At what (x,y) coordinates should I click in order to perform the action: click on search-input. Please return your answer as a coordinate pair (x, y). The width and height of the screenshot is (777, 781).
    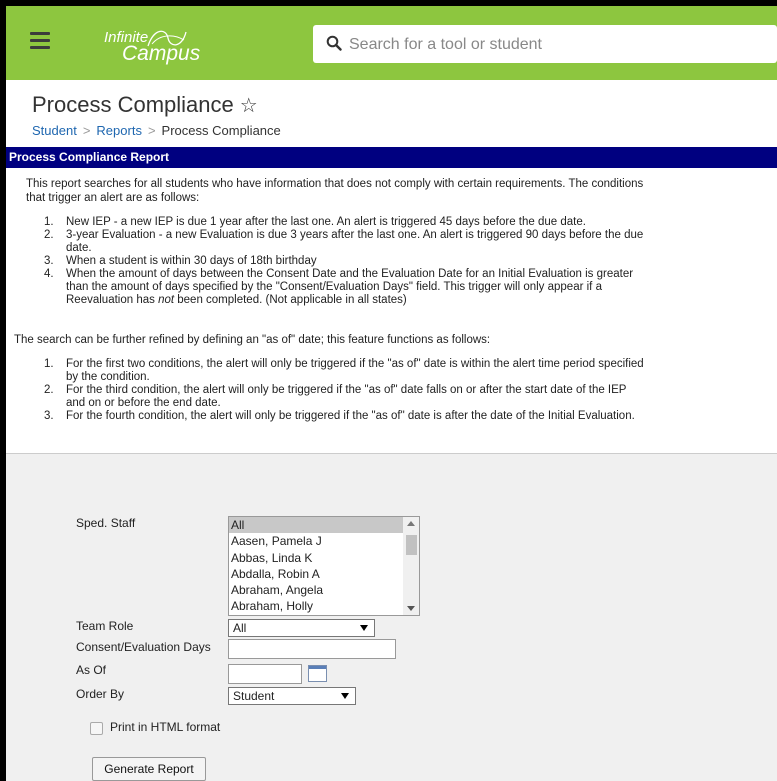
    Looking at the image, I should click on (559, 45).